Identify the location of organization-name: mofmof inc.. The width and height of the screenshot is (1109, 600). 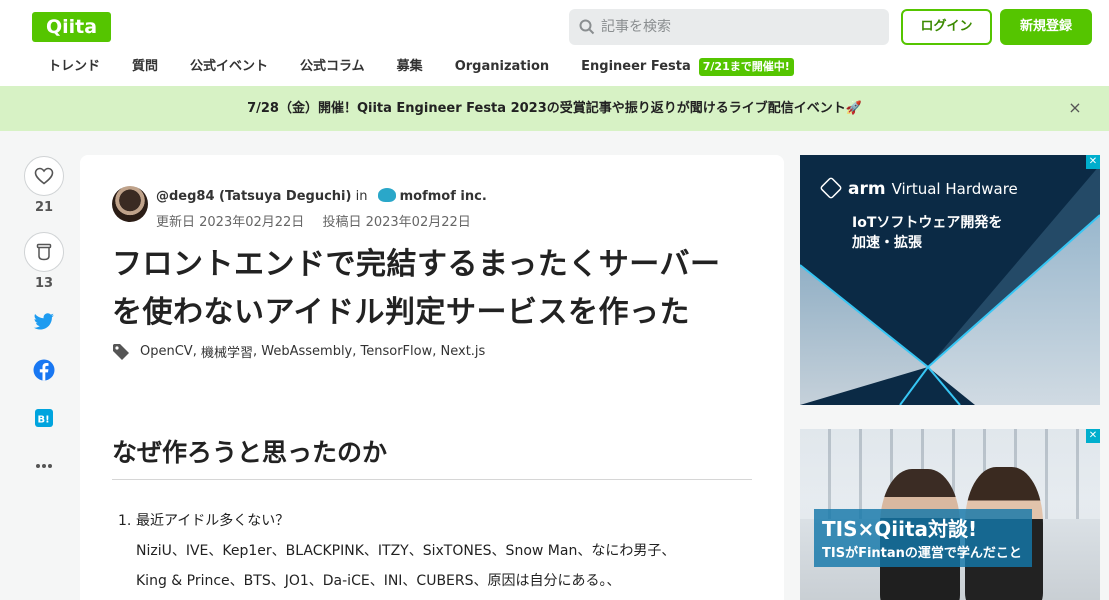
(443, 196).